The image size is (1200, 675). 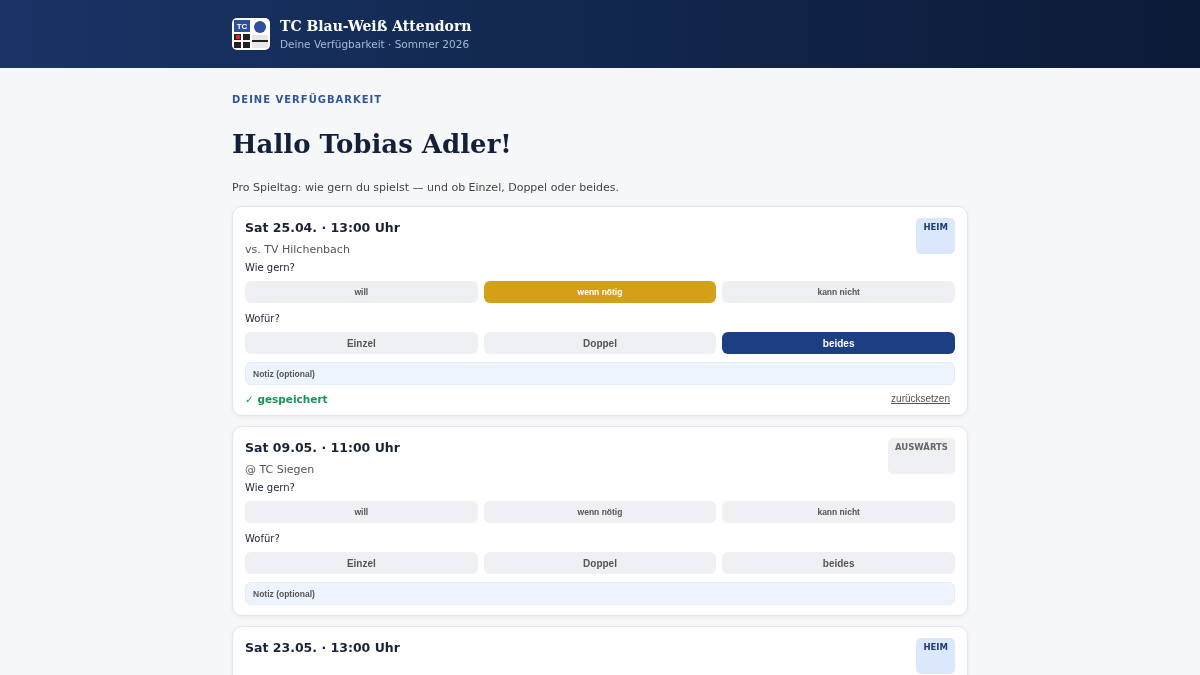 I want to click on preference-option: wenn nötig, so click(x=600, y=512).